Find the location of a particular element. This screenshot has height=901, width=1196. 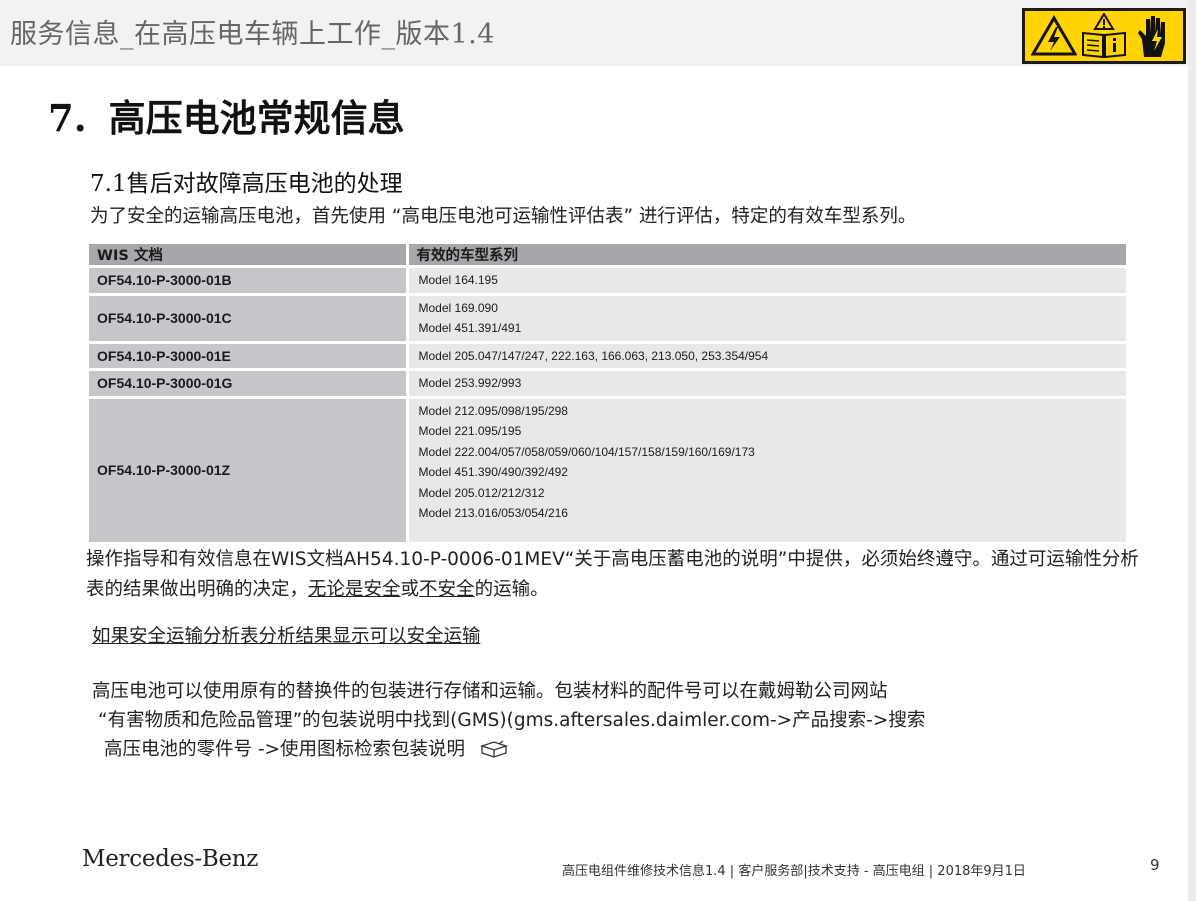

model-line: Model 169.090 is located at coordinates (458, 307).